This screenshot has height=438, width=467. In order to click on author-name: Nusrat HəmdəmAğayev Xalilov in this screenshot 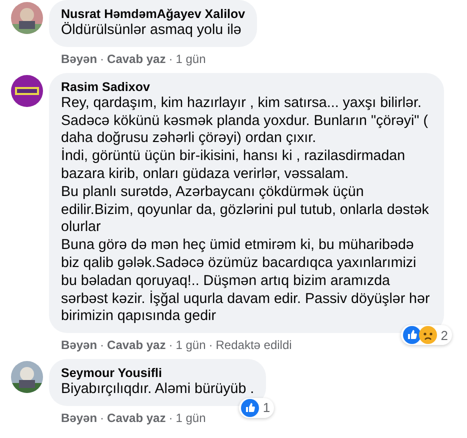, I will do `click(153, 14)`.